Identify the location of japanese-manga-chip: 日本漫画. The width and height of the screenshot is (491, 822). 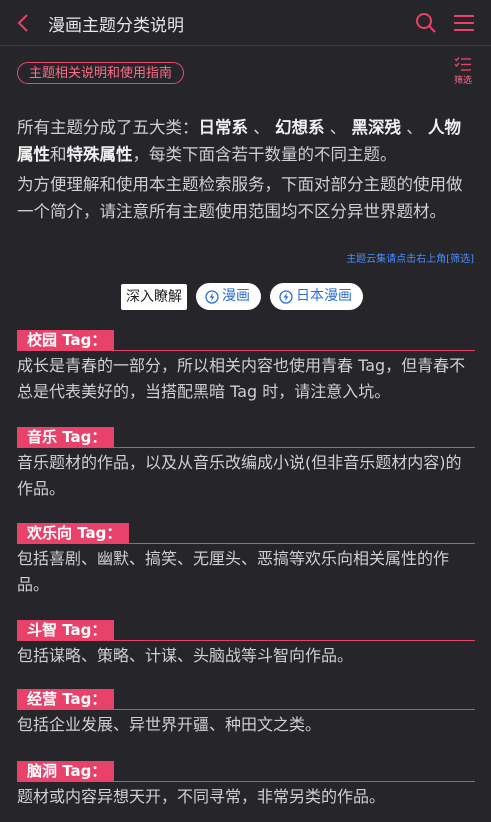
(316, 296).